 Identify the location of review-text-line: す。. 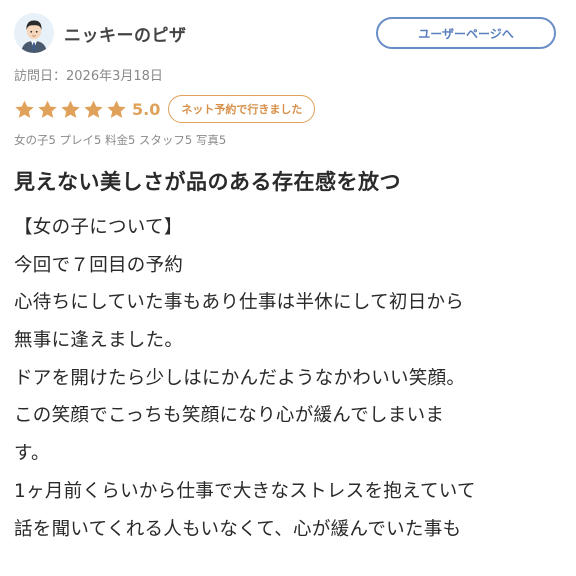
(32, 454).